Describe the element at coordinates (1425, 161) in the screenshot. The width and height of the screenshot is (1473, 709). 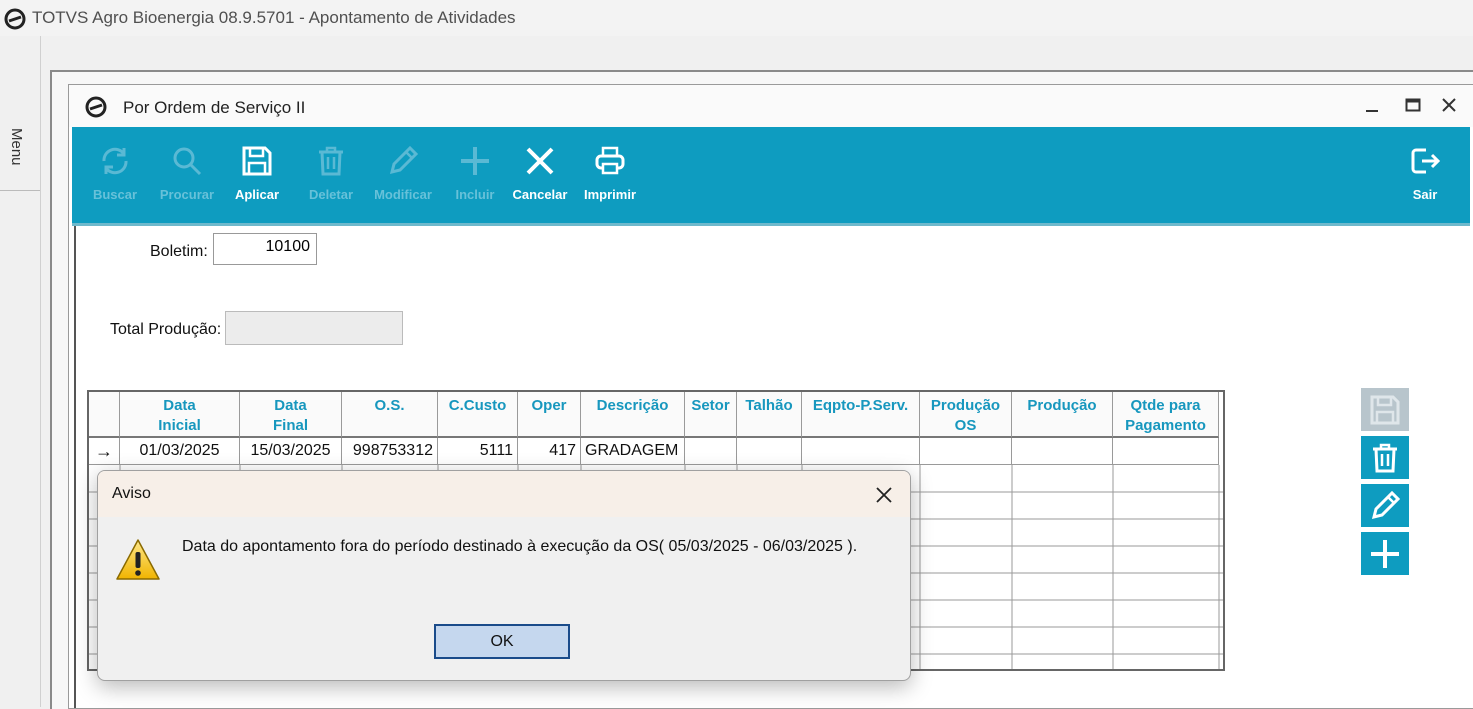
I see `exit-icon` at that location.